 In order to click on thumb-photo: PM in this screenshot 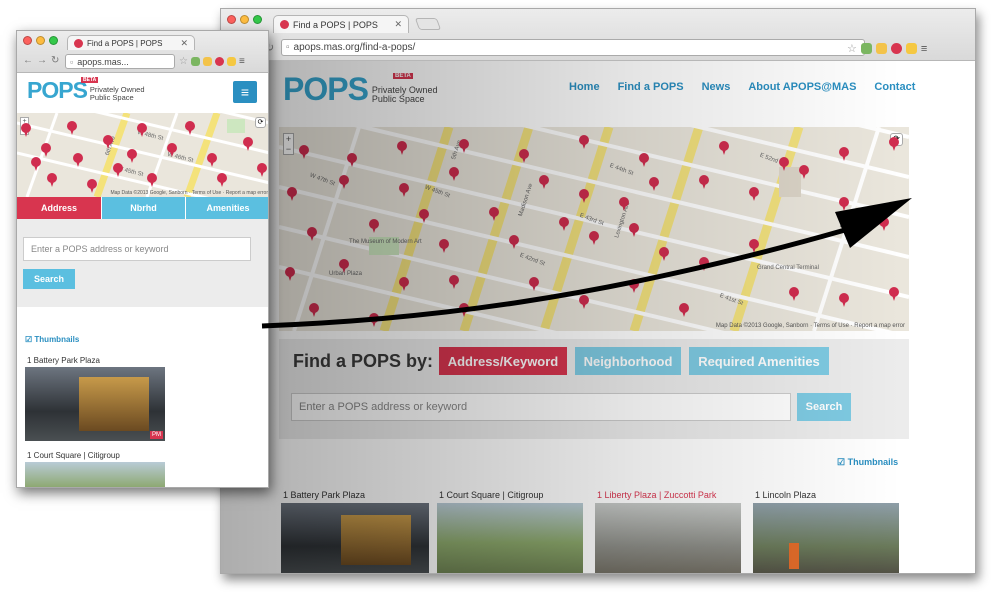, I will do `click(95, 404)`.